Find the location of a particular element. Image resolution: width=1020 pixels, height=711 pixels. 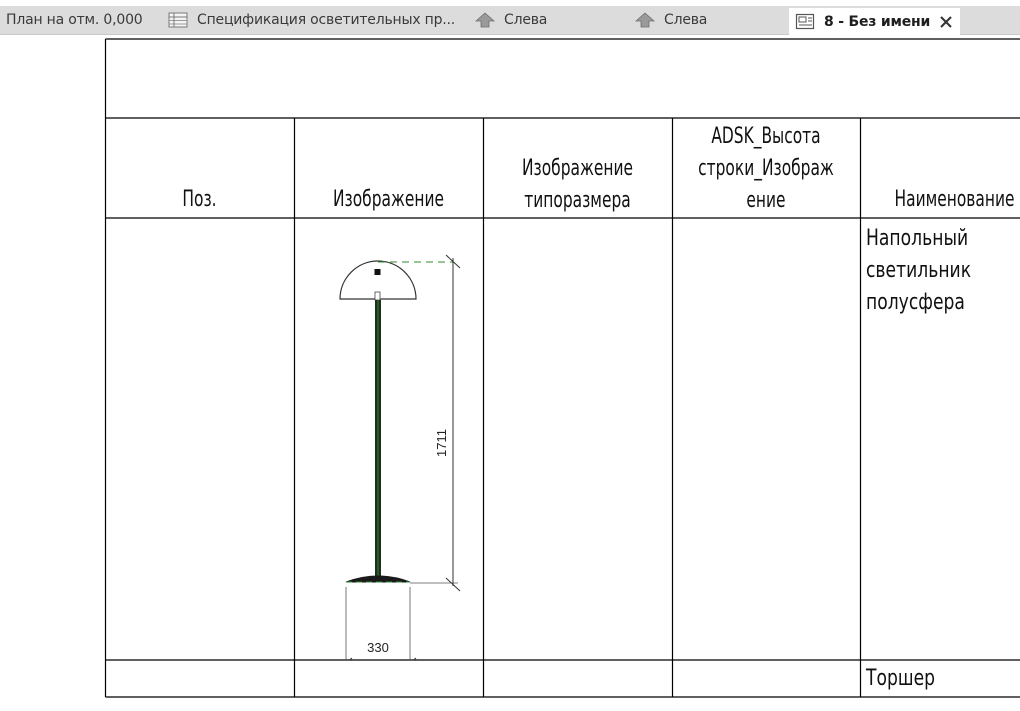

header-line: типоразмера is located at coordinates (577, 200).